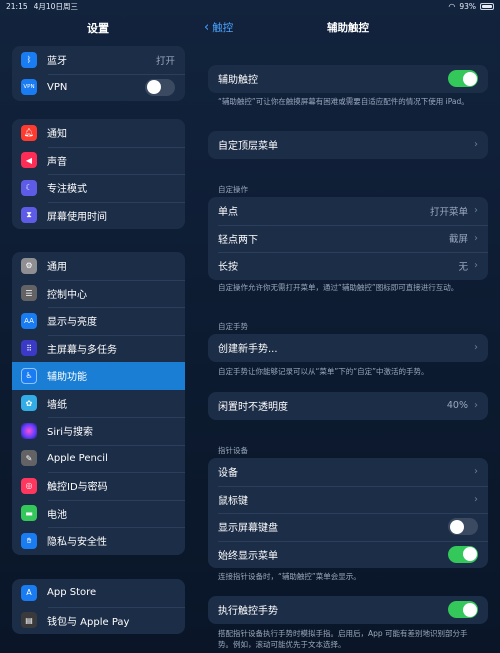 The height and width of the screenshot is (653, 500). I want to click on status-bar: 21:15 4月10日周三 ◠ 93%, so click(250, 6).